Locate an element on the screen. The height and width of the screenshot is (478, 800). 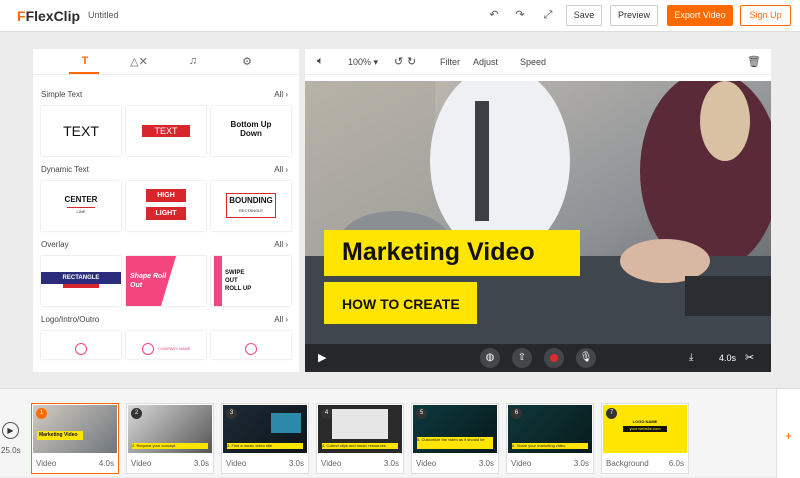
upload-icon: ⇧ is located at coordinates (522, 358).